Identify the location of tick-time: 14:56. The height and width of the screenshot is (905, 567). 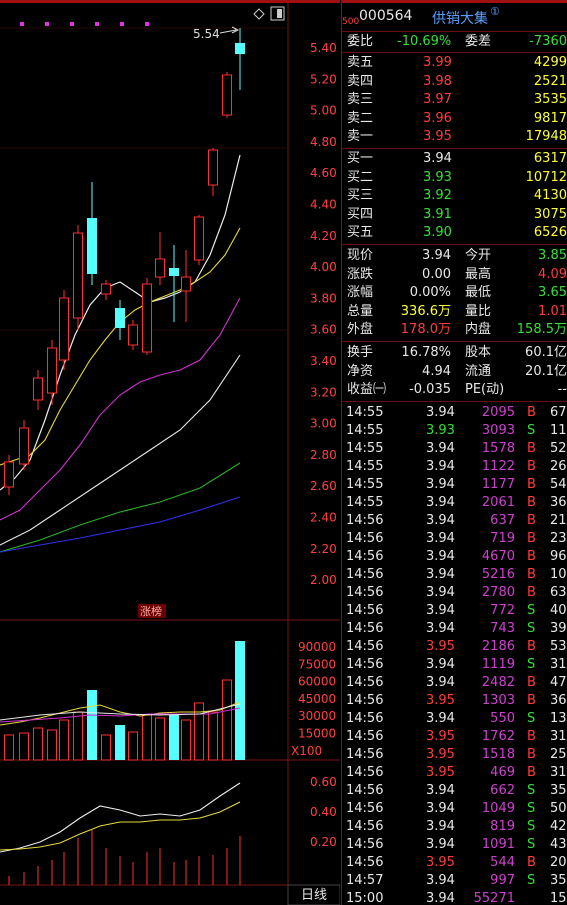
(365, 610).